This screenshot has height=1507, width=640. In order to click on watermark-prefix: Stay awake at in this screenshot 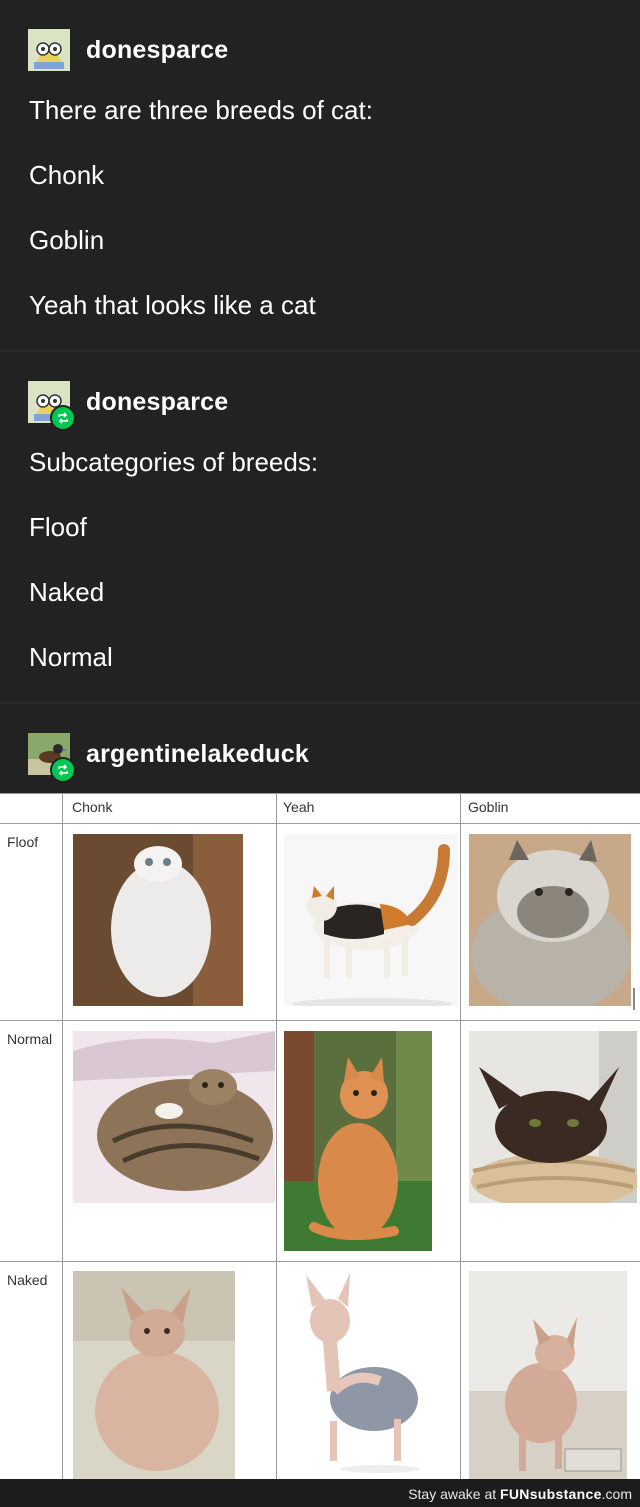, I will do `click(452, 1494)`.